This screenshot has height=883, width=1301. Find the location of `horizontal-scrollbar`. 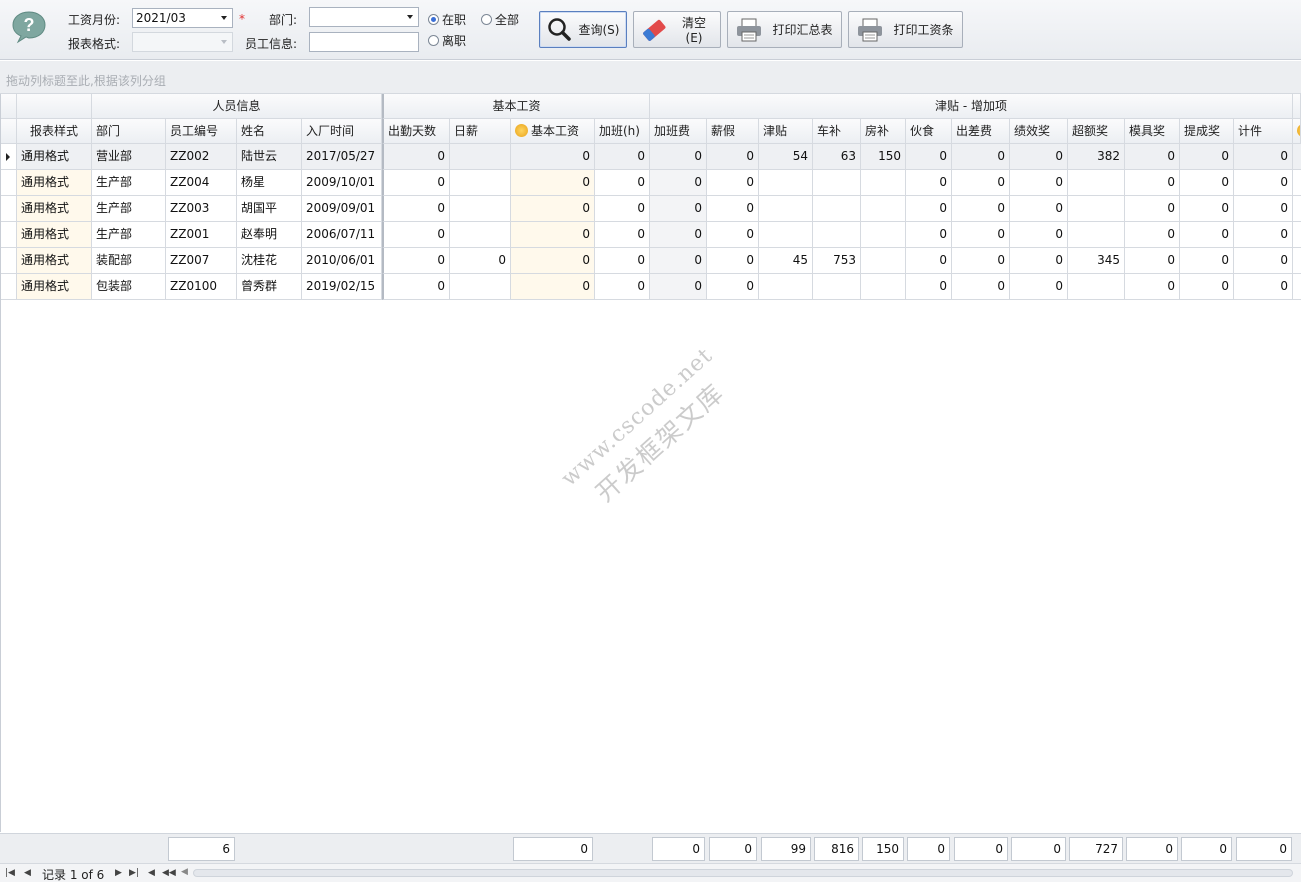

horizontal-scrollbar is located at coordinates (743, 873).